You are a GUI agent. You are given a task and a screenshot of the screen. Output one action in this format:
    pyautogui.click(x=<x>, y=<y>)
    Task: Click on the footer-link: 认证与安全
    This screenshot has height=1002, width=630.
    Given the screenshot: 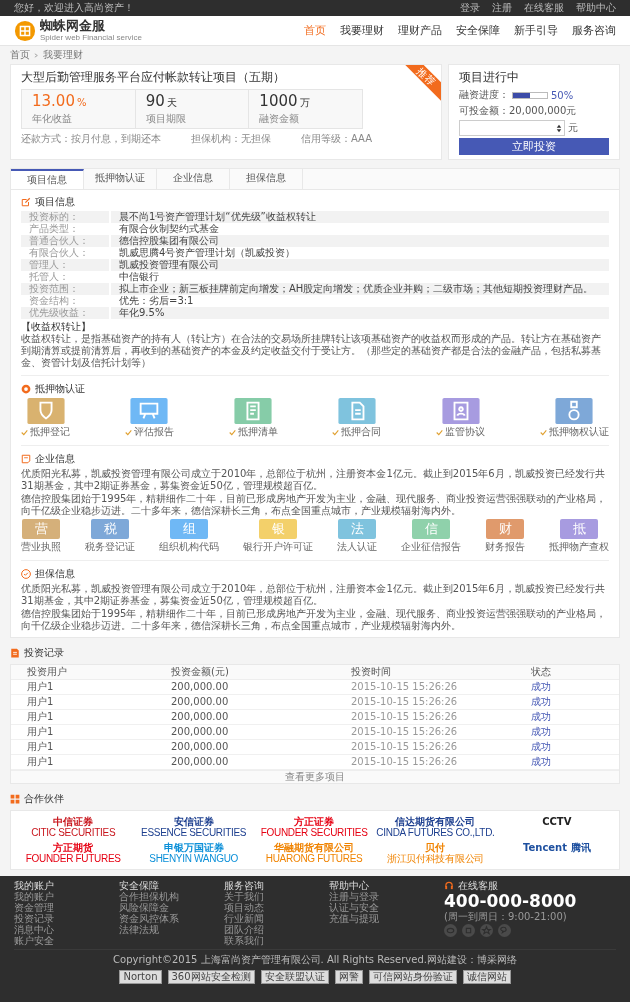 What is the action you would take?
    pyautogui.click(x=376, y=907)
    